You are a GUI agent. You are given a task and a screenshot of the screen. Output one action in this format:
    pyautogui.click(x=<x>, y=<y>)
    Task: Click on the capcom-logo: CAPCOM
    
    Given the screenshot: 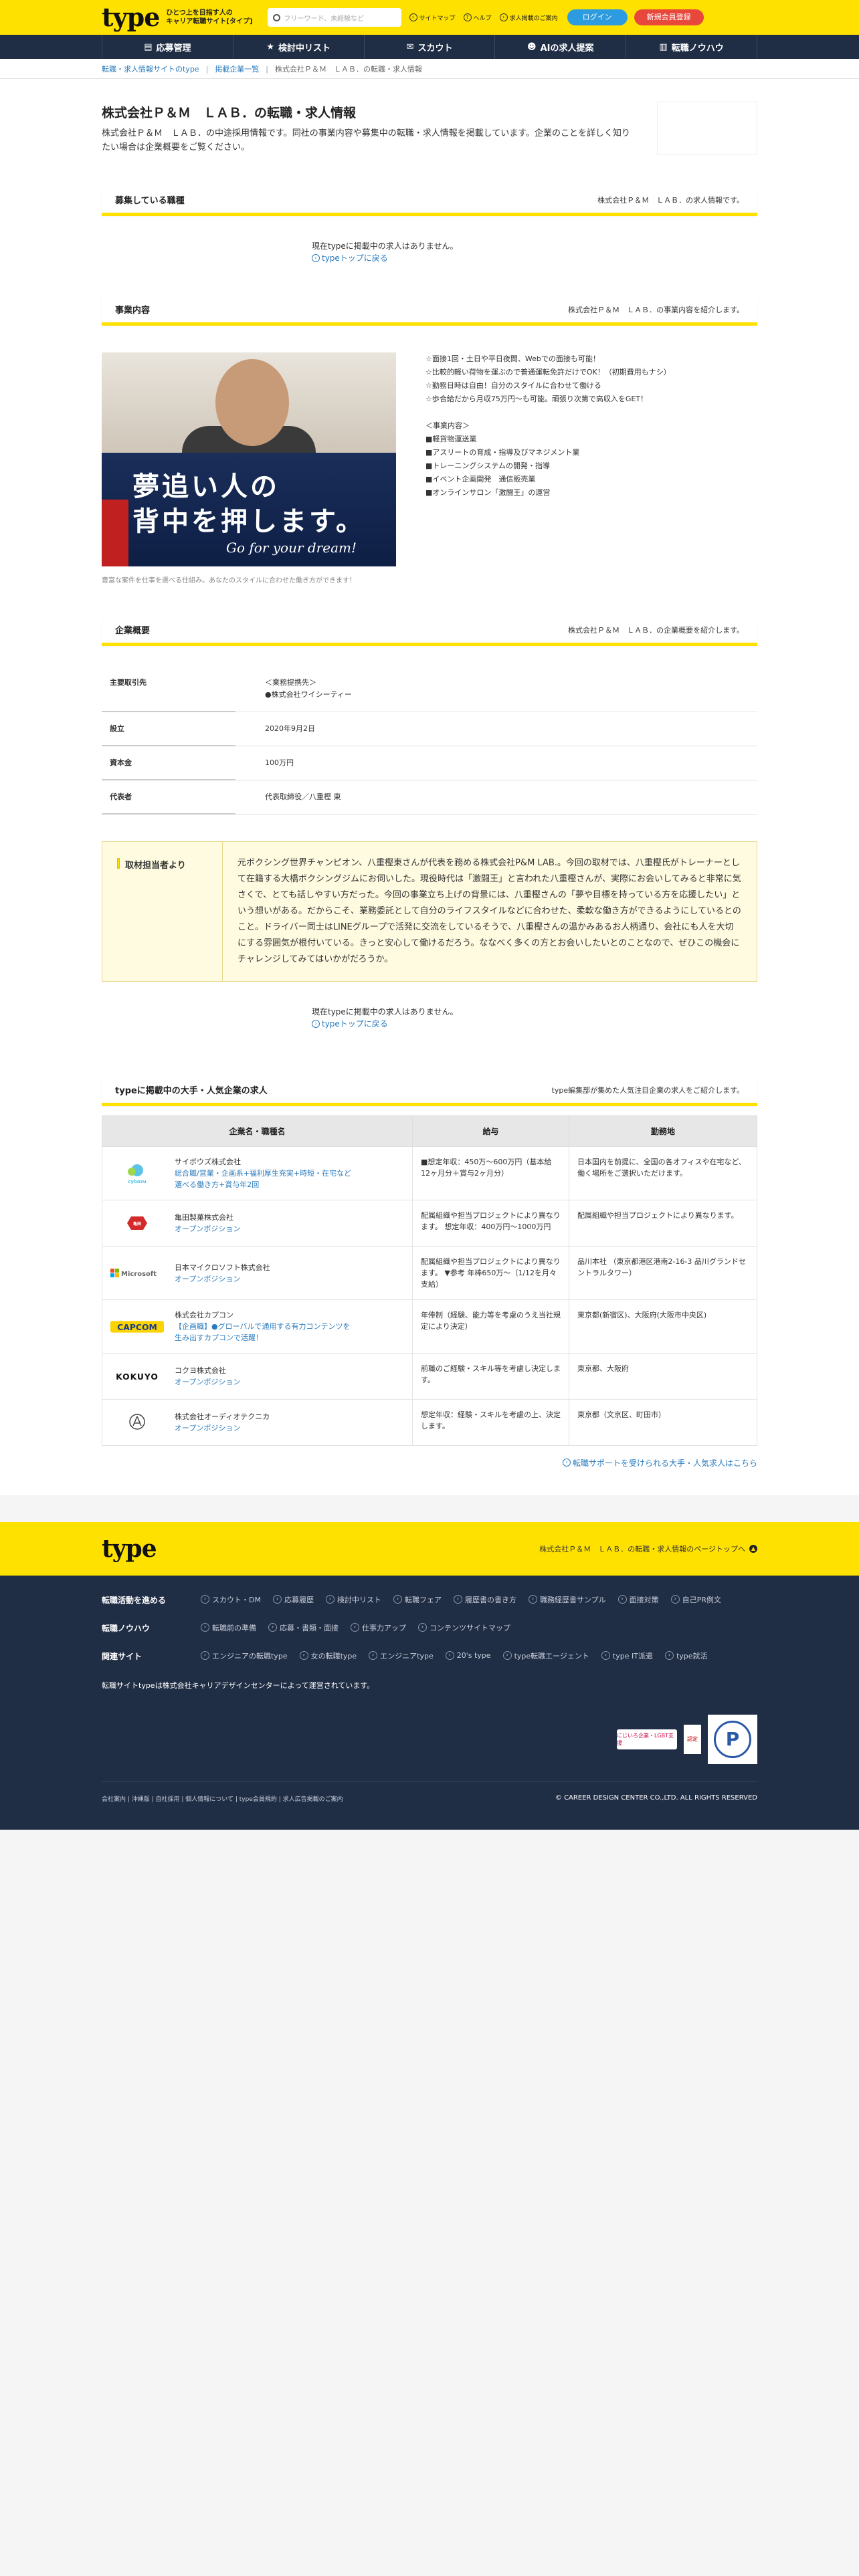 What is the action you would take?
    pyautogui.click(x=137, y=1327)
    